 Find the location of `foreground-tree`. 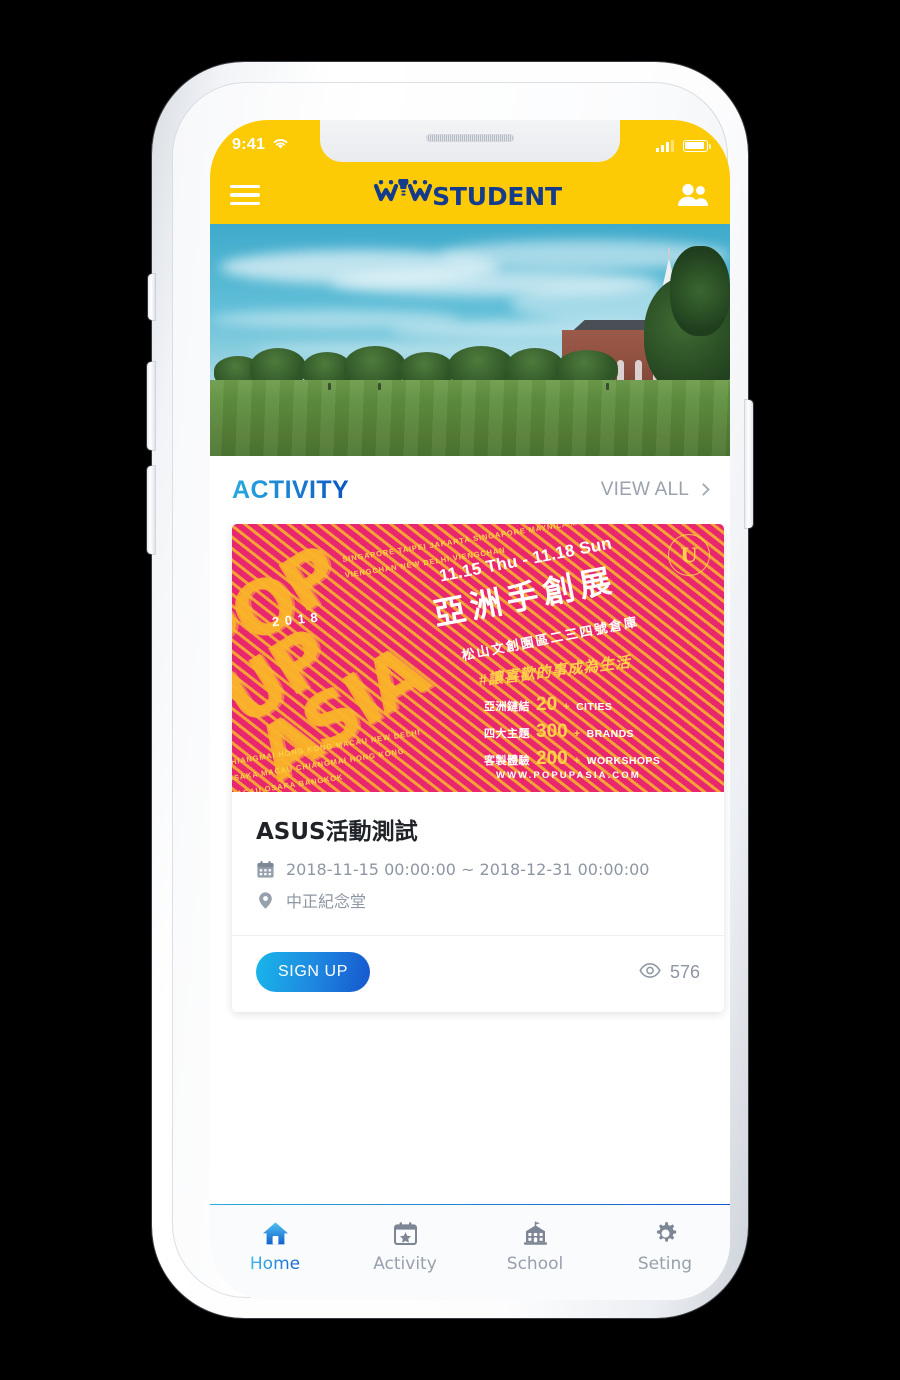

foreground-tree is located at coordinates (700, 291).